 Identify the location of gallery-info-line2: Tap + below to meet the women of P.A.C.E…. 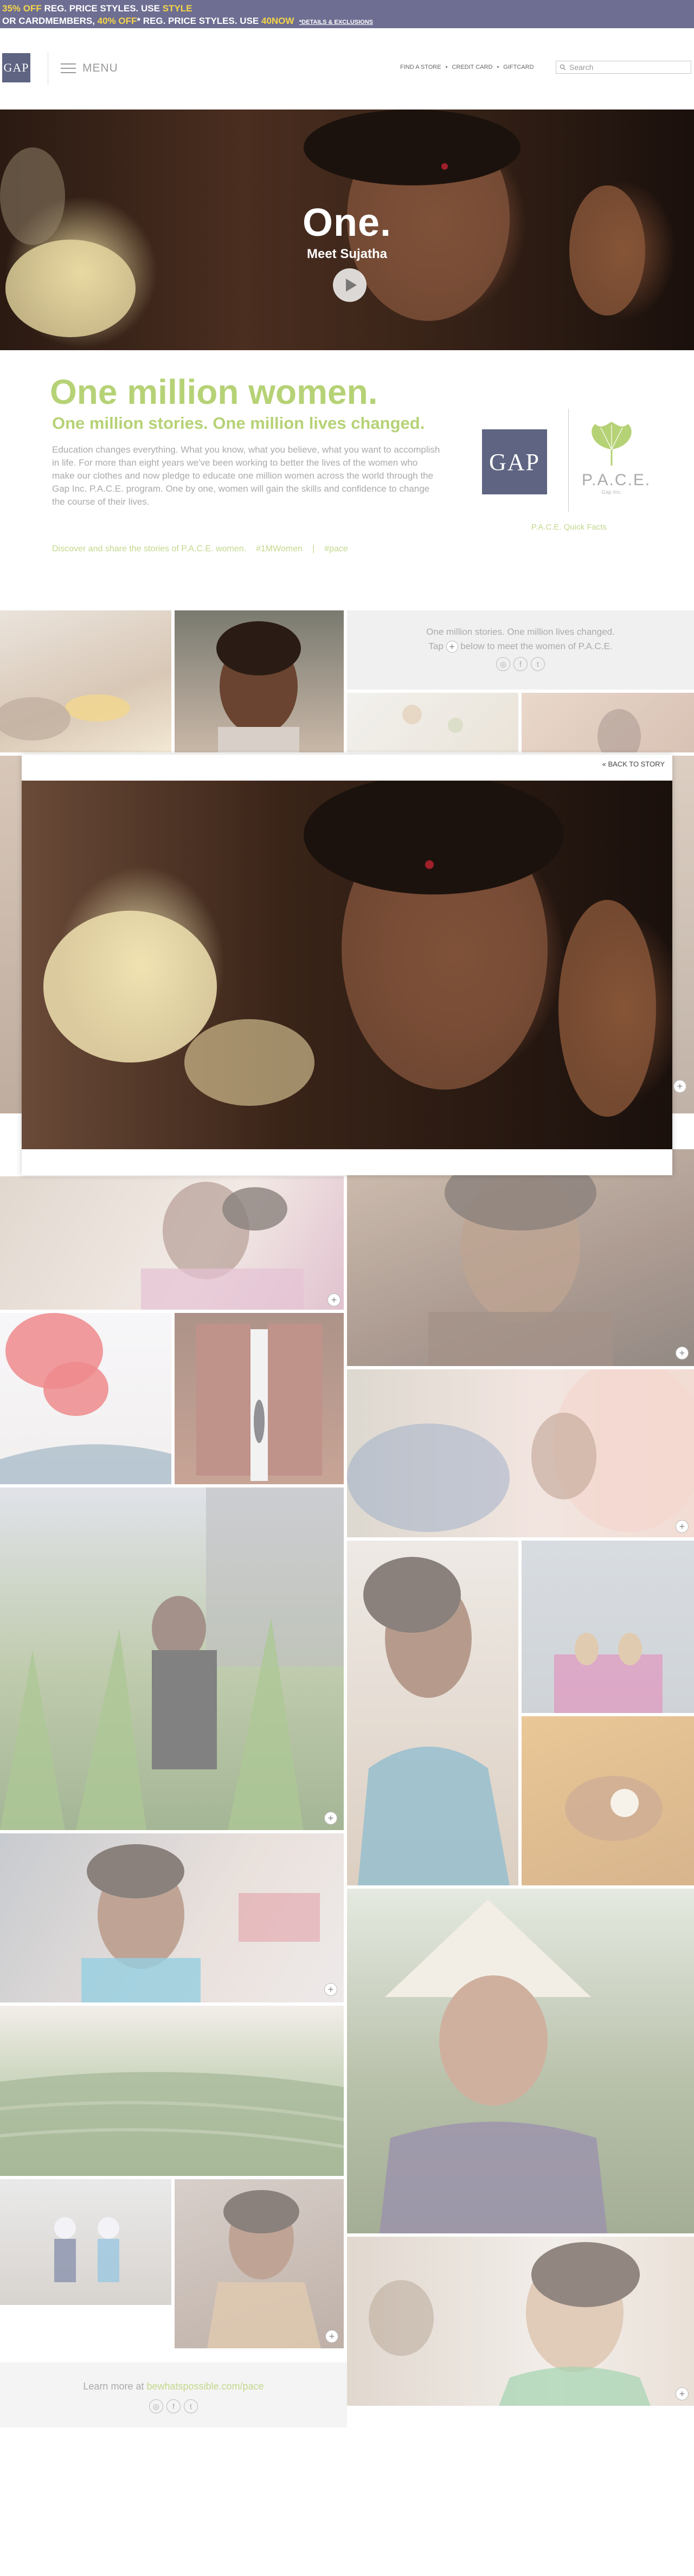
(520, 647).